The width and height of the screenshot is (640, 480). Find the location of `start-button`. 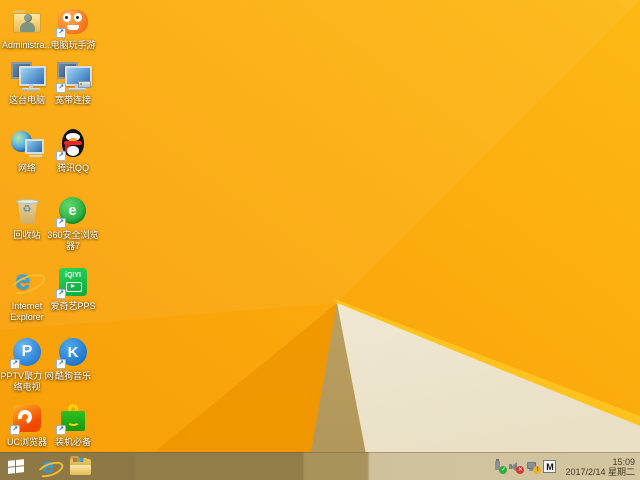

start-button is located at coordinates (16, 466).